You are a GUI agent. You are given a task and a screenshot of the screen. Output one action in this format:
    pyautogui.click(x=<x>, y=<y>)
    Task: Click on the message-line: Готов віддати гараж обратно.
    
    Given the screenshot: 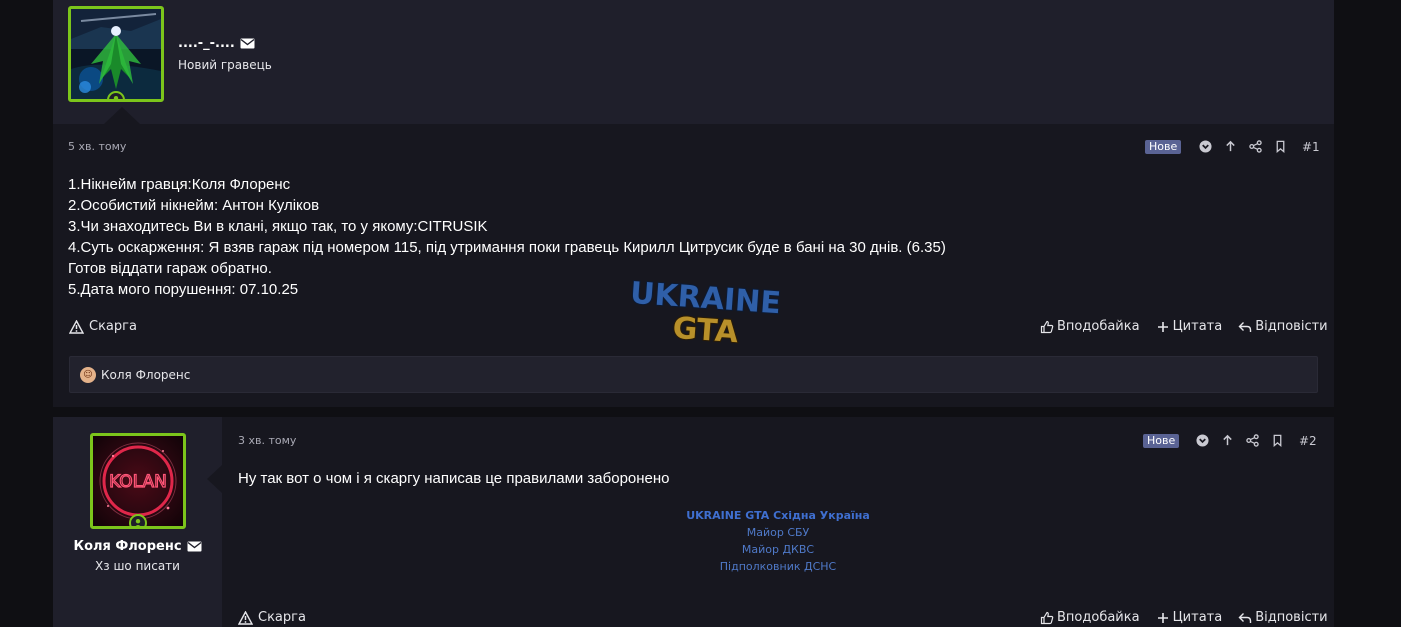 What is the action you would take?
    pyautogui.click(x=170, y=268)
    